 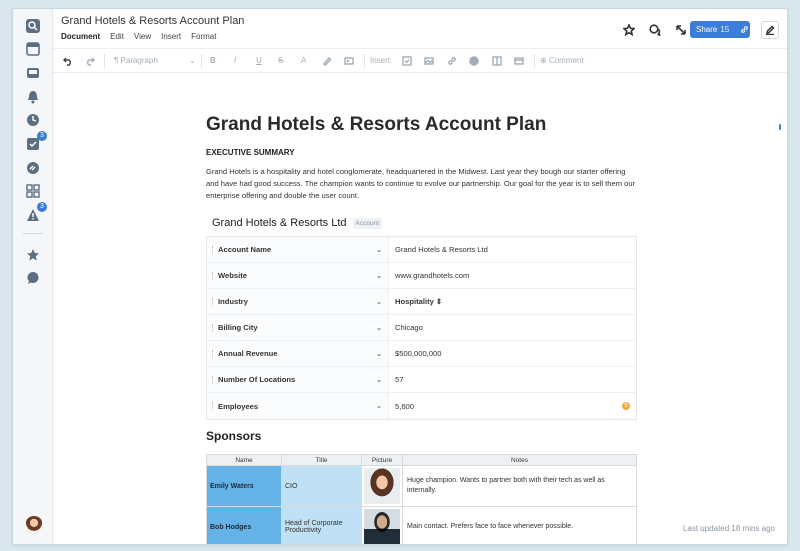 What do you see at coordinates (512, 327) in the screenshot?
I see `field-value: Chicago` at bounding box center [512, 327].